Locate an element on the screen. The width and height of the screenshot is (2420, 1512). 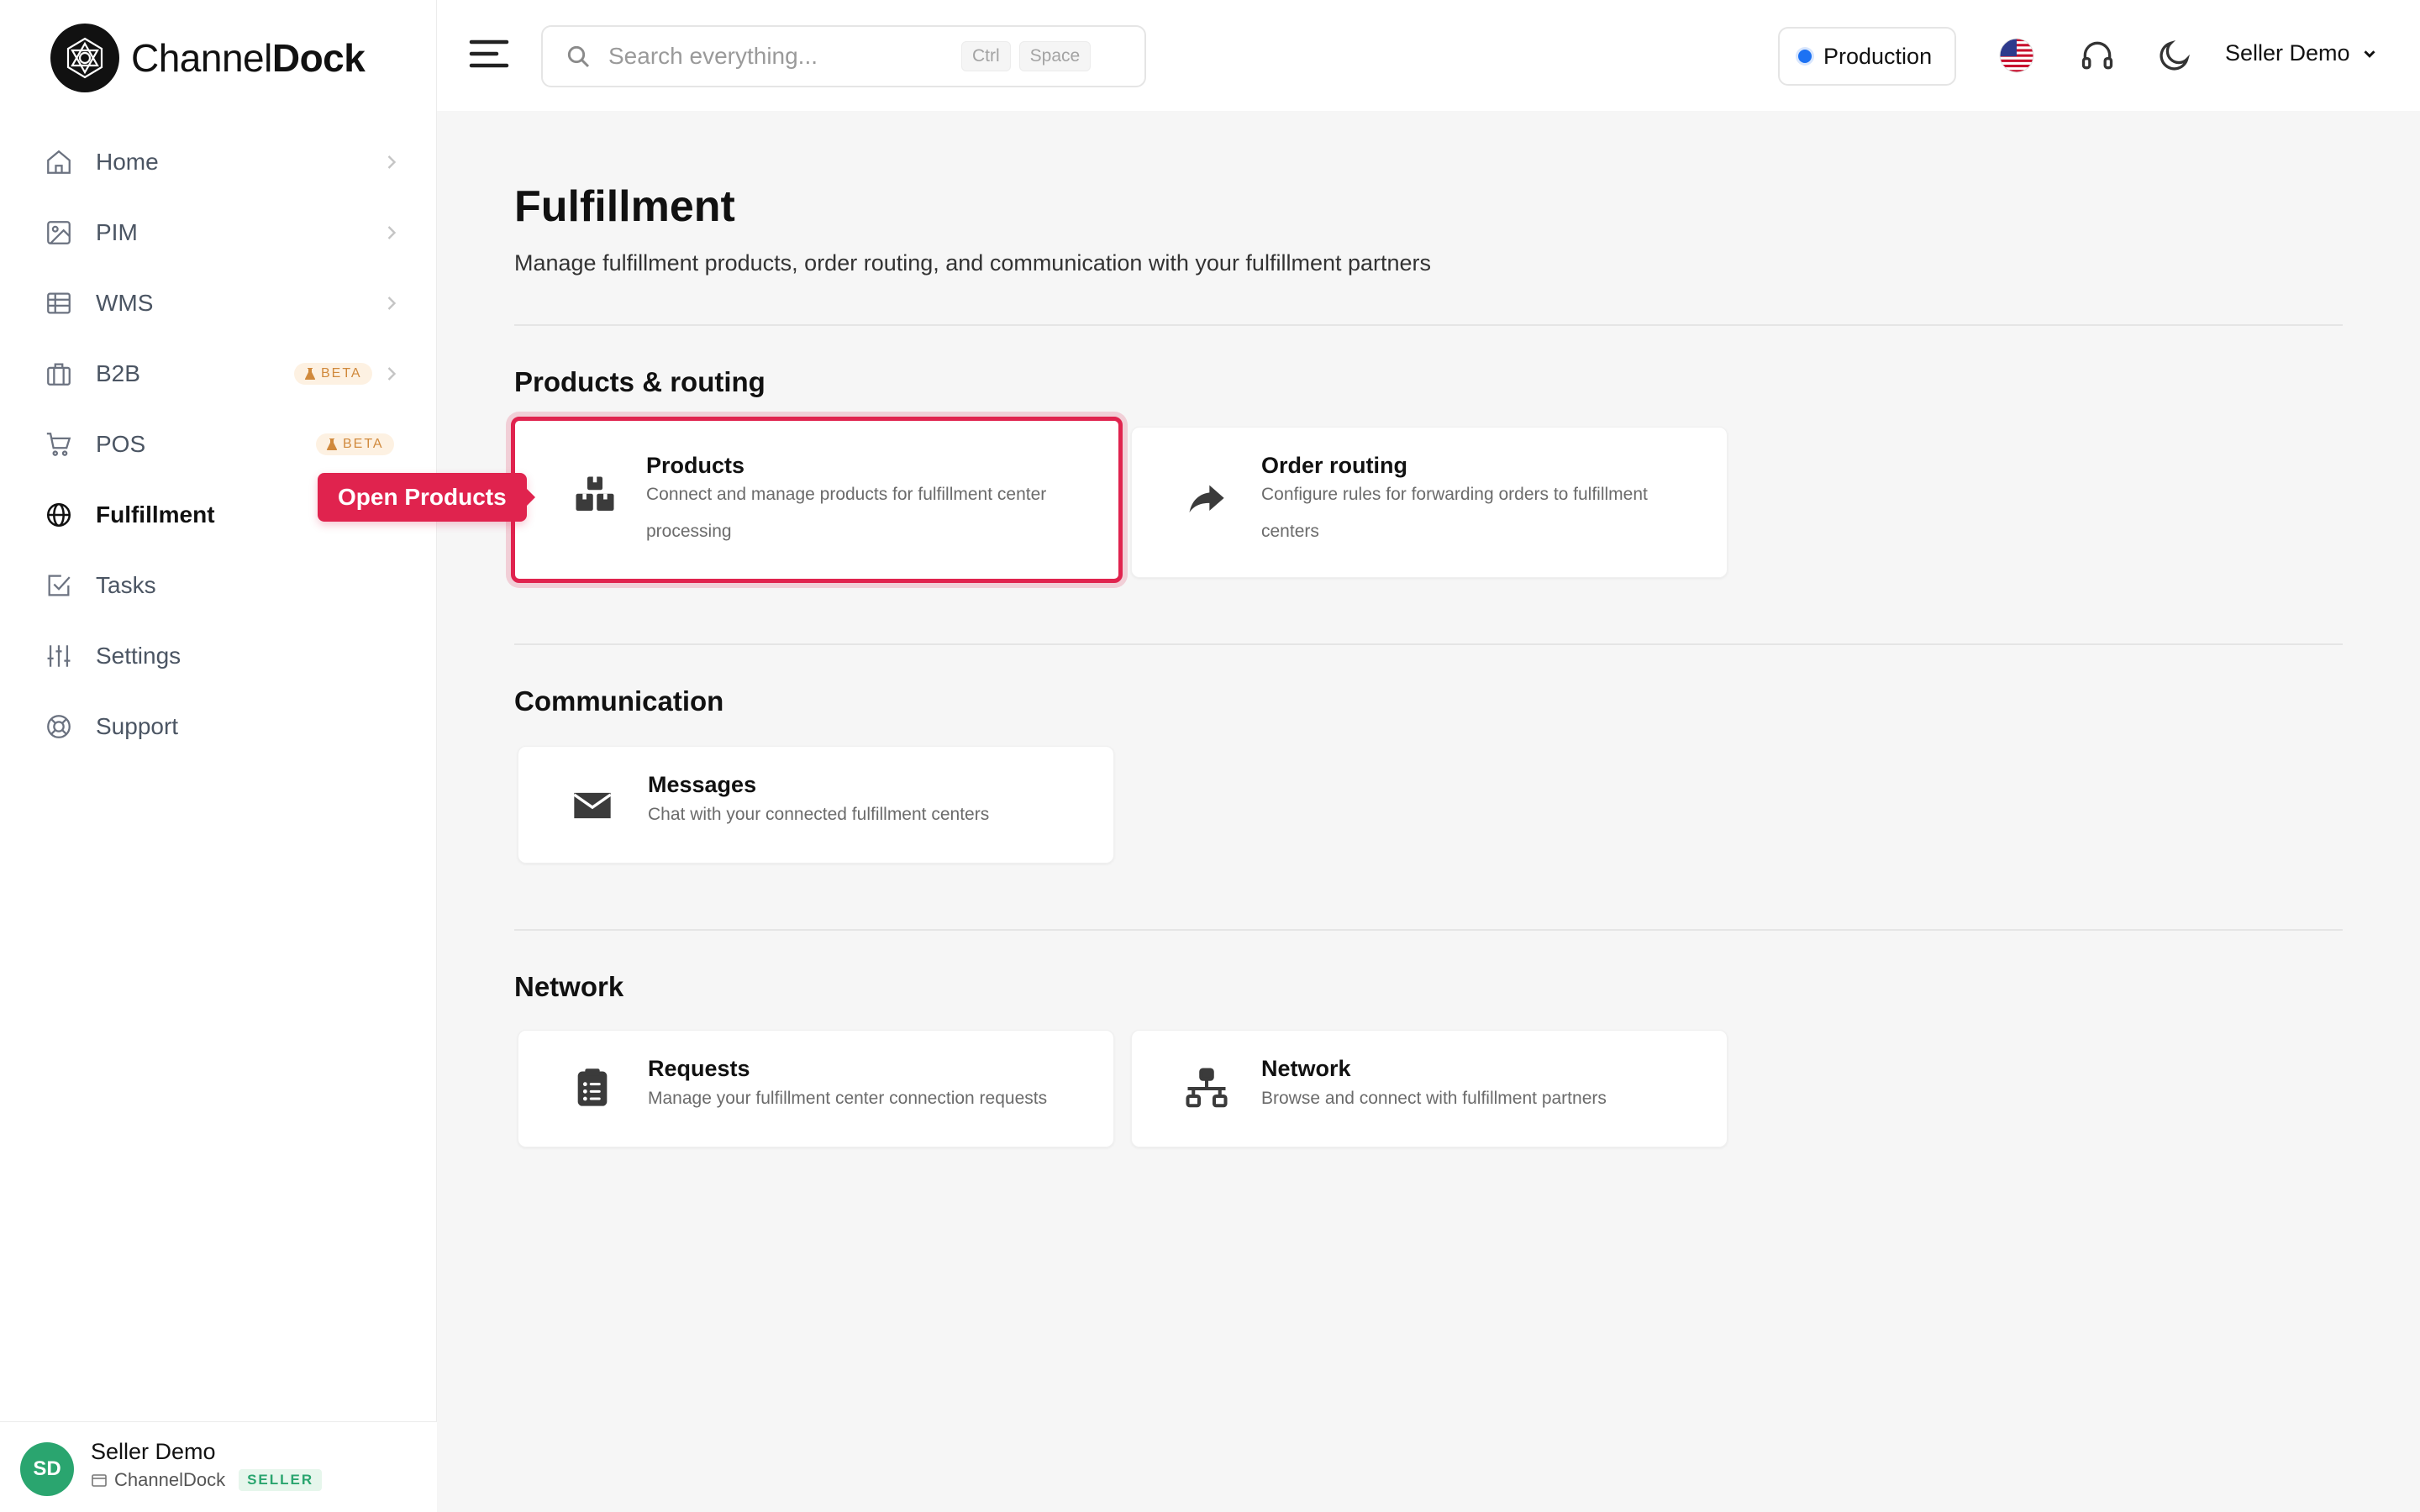
card-title: Messages is located at coordinates (703, 784).